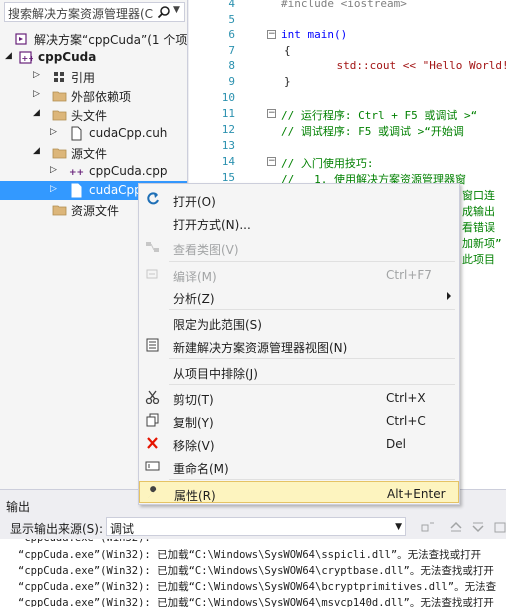 The height and width of the screenshot is (607, 506). Describe the element at coordinates (231, 65) in the screenshot. I see `line-number: 8` at that location.